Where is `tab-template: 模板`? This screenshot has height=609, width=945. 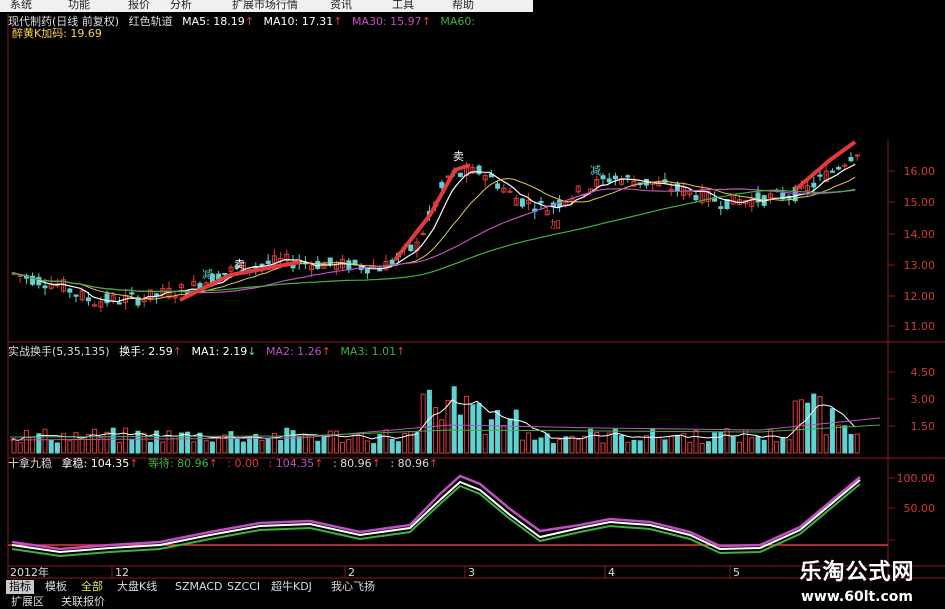
tab-template: 模板 is located at coordinates (56, 587).